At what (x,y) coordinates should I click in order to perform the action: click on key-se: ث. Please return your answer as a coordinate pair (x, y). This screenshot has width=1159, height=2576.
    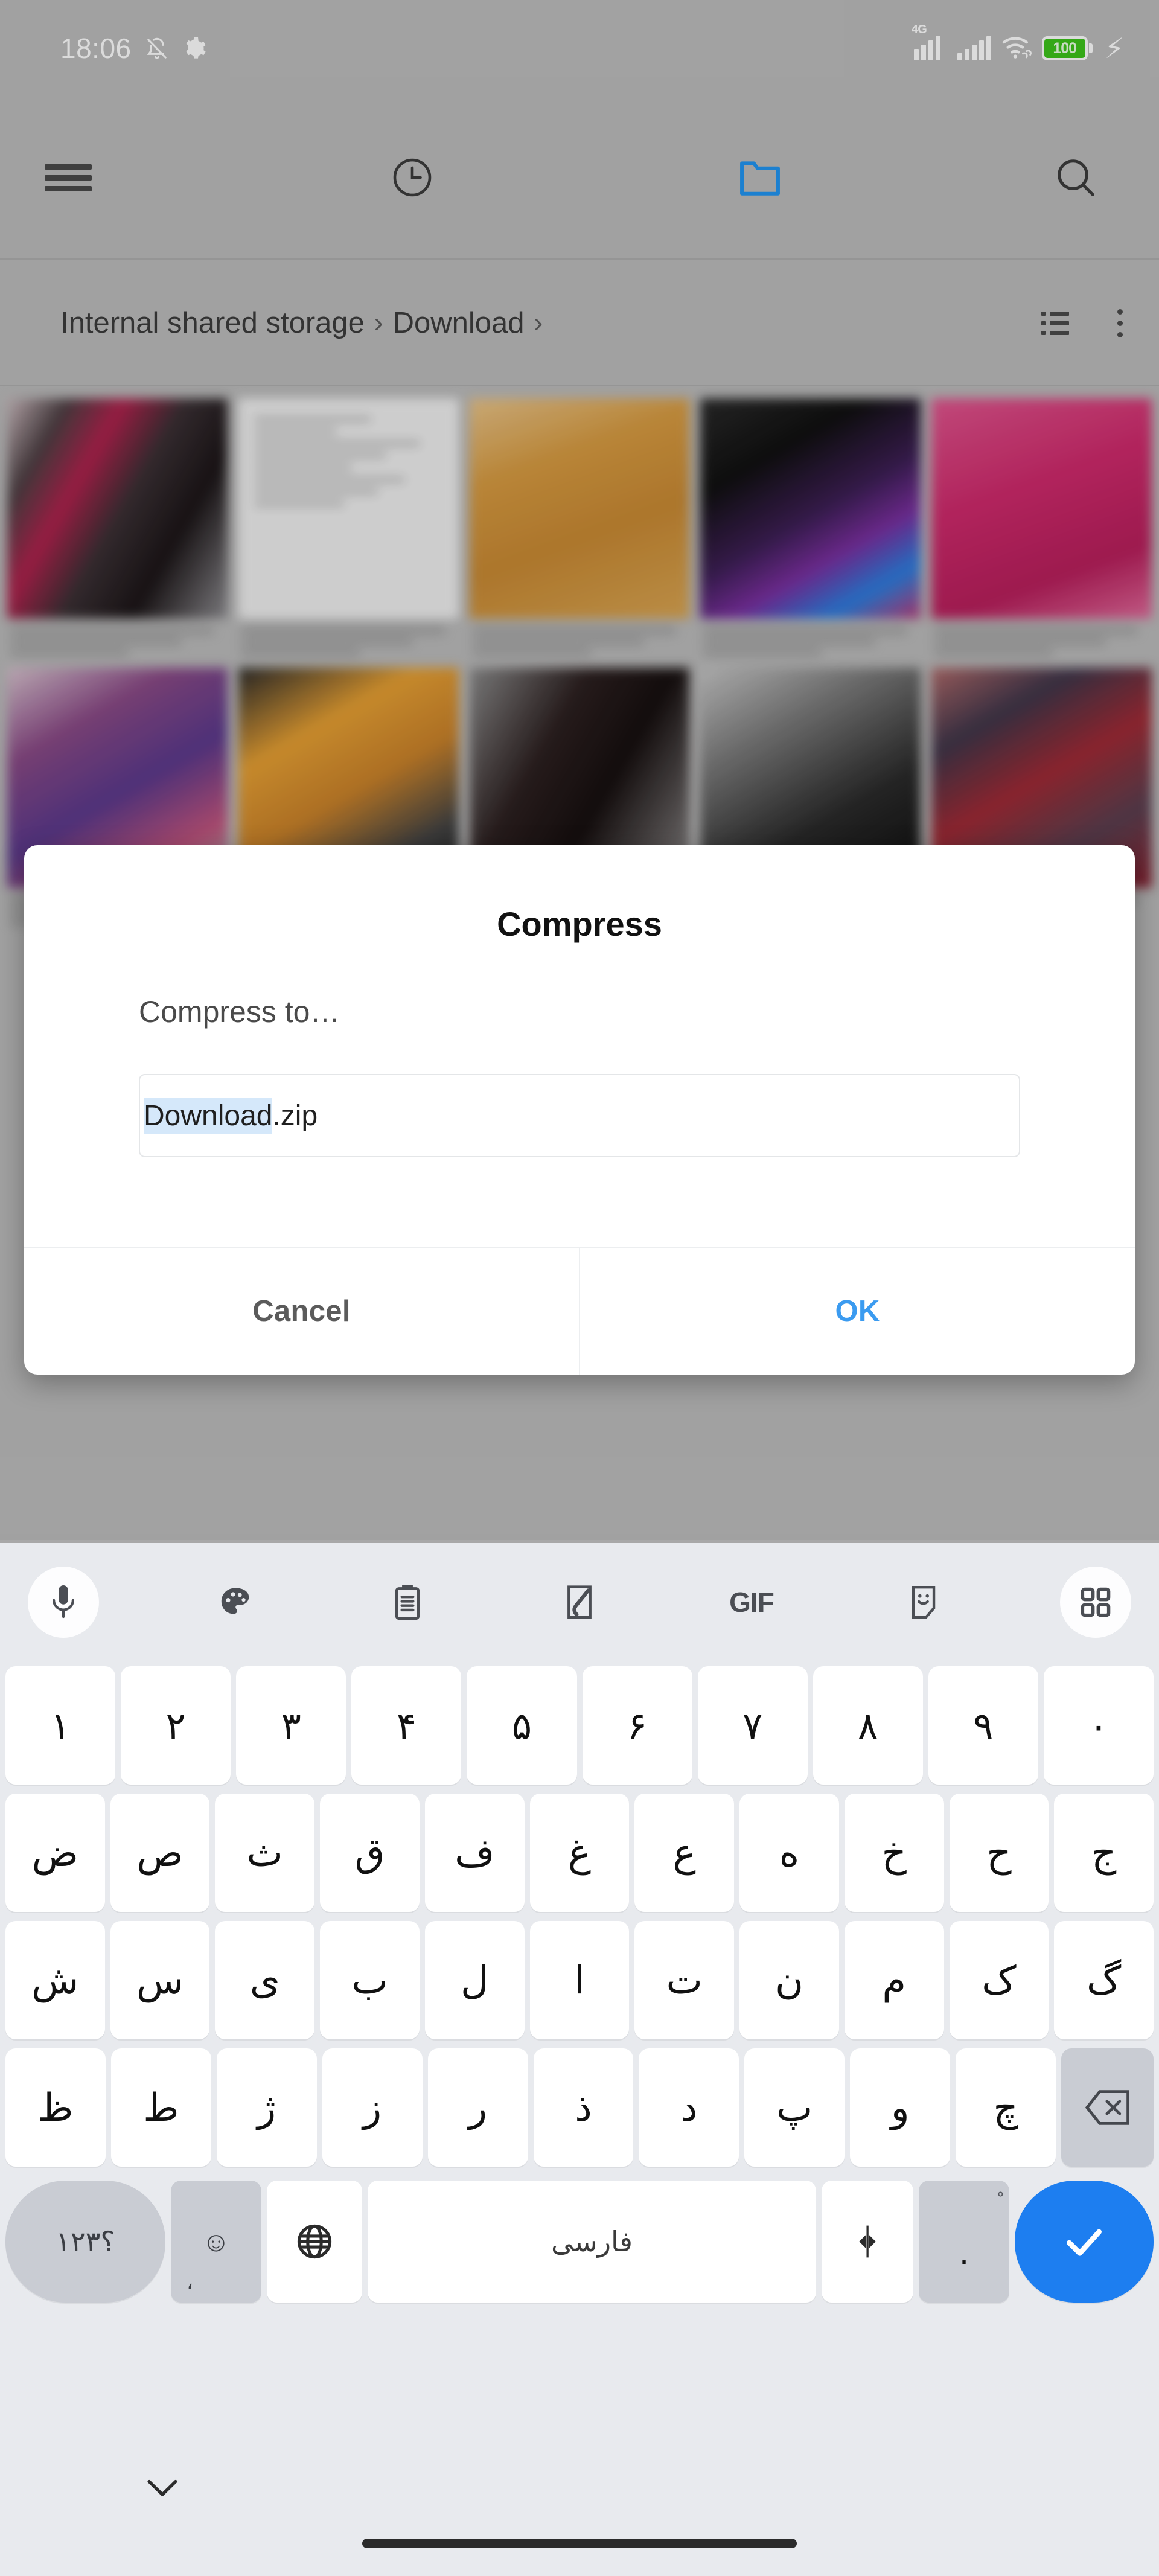
    Looking at the image, I should click on (265, 1853).